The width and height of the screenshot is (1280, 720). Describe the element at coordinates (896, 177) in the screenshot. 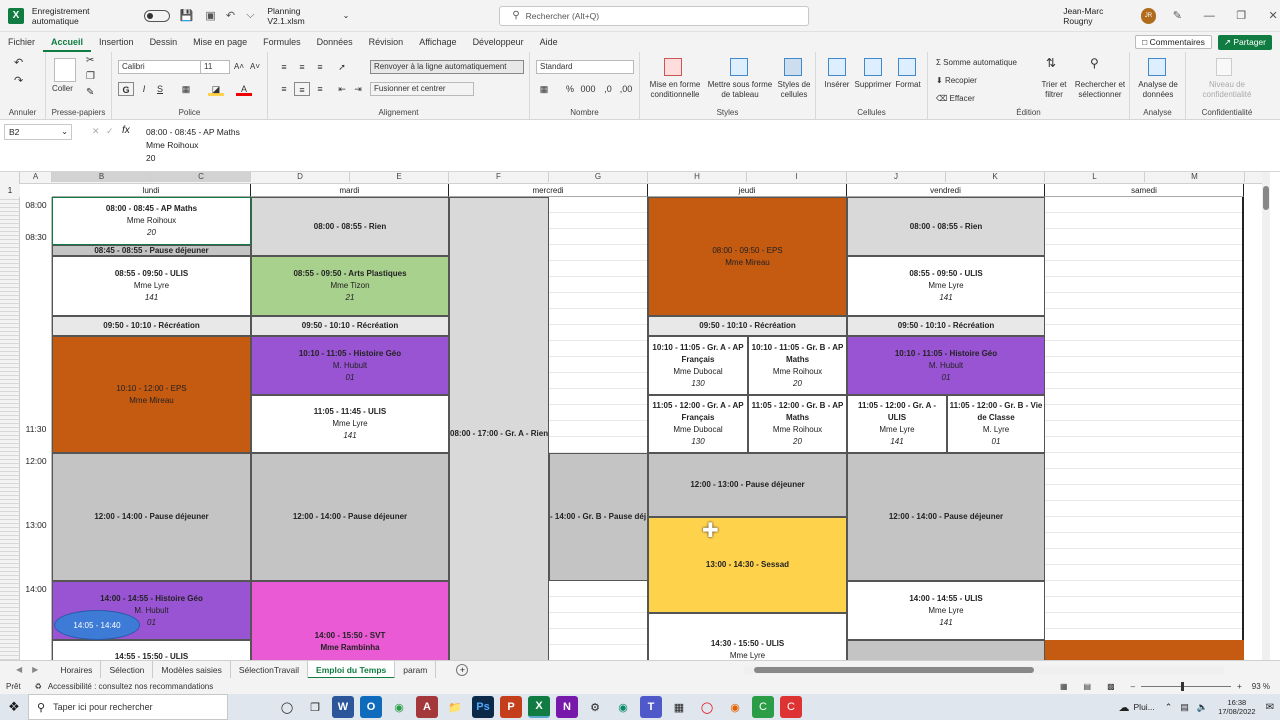

I see `col-header-j: J` at that location.